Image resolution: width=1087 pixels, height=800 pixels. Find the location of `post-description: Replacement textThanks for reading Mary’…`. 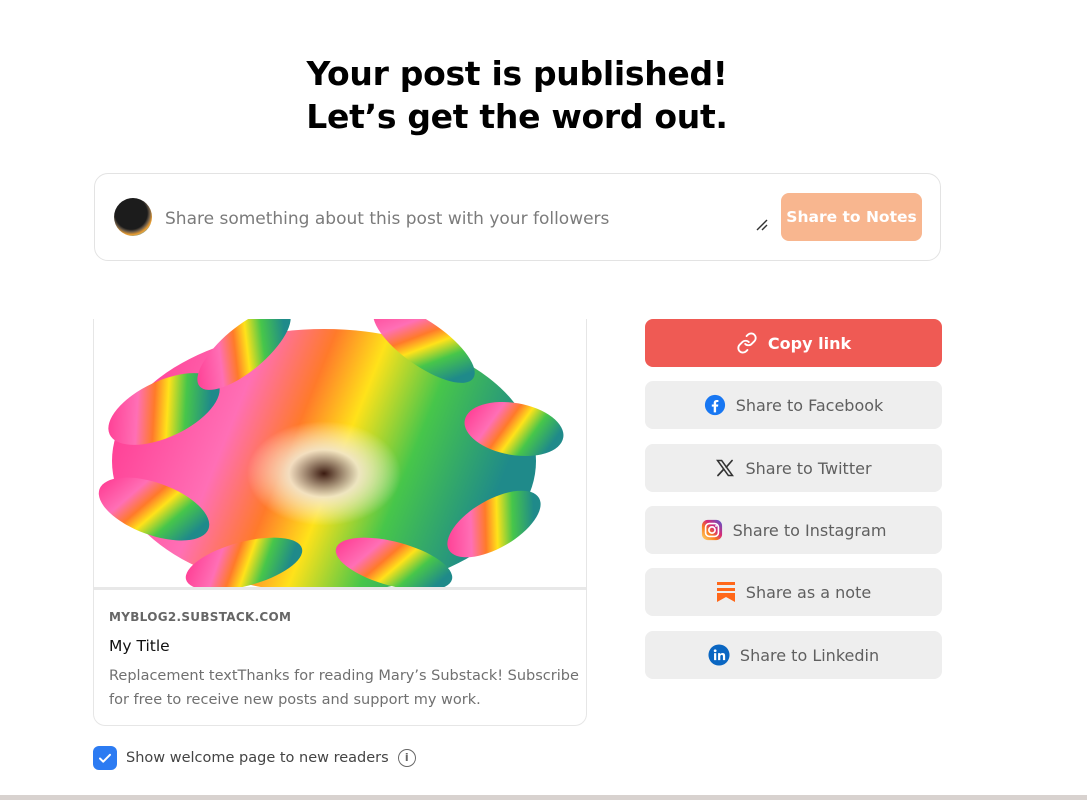

post-description: Replacement textThanks for reading Mary’… is located at coordinates (344, 688).